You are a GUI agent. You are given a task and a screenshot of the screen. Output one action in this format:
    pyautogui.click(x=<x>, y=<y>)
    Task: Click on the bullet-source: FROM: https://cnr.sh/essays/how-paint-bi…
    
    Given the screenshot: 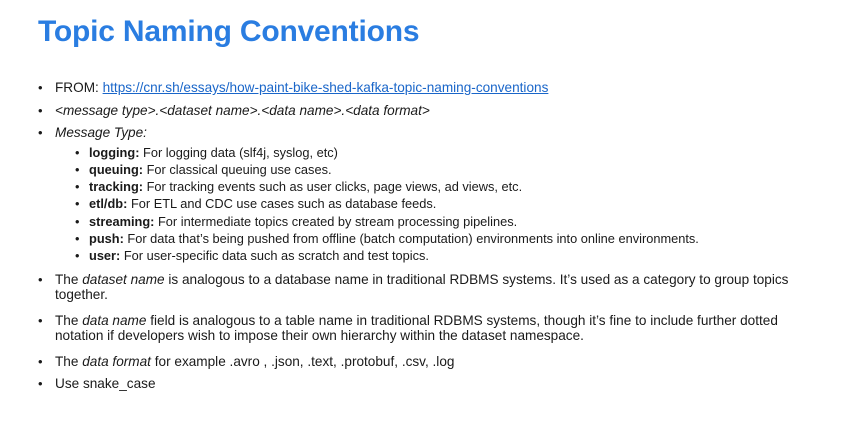 What is the action you would take?
    pyautogui.click(x=433, y=88)
    